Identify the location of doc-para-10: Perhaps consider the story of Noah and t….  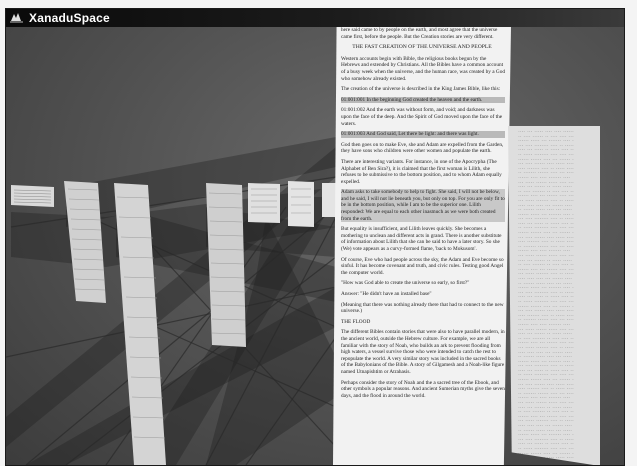
(423, 389).